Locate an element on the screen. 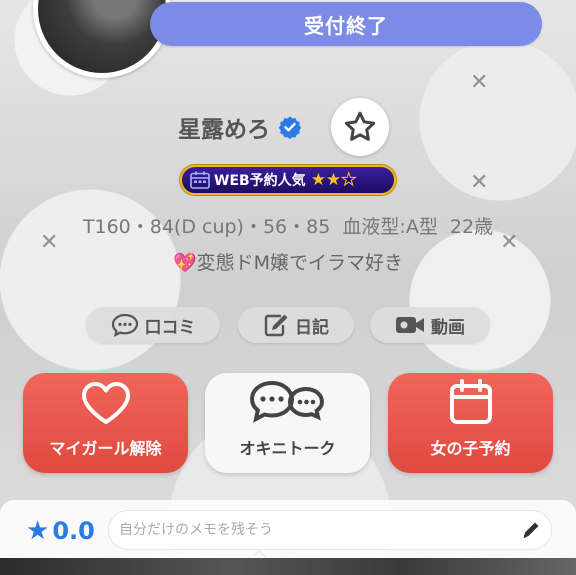 The image size is (576, 575). heart-outline-icon is located at coordinates (105, 403).